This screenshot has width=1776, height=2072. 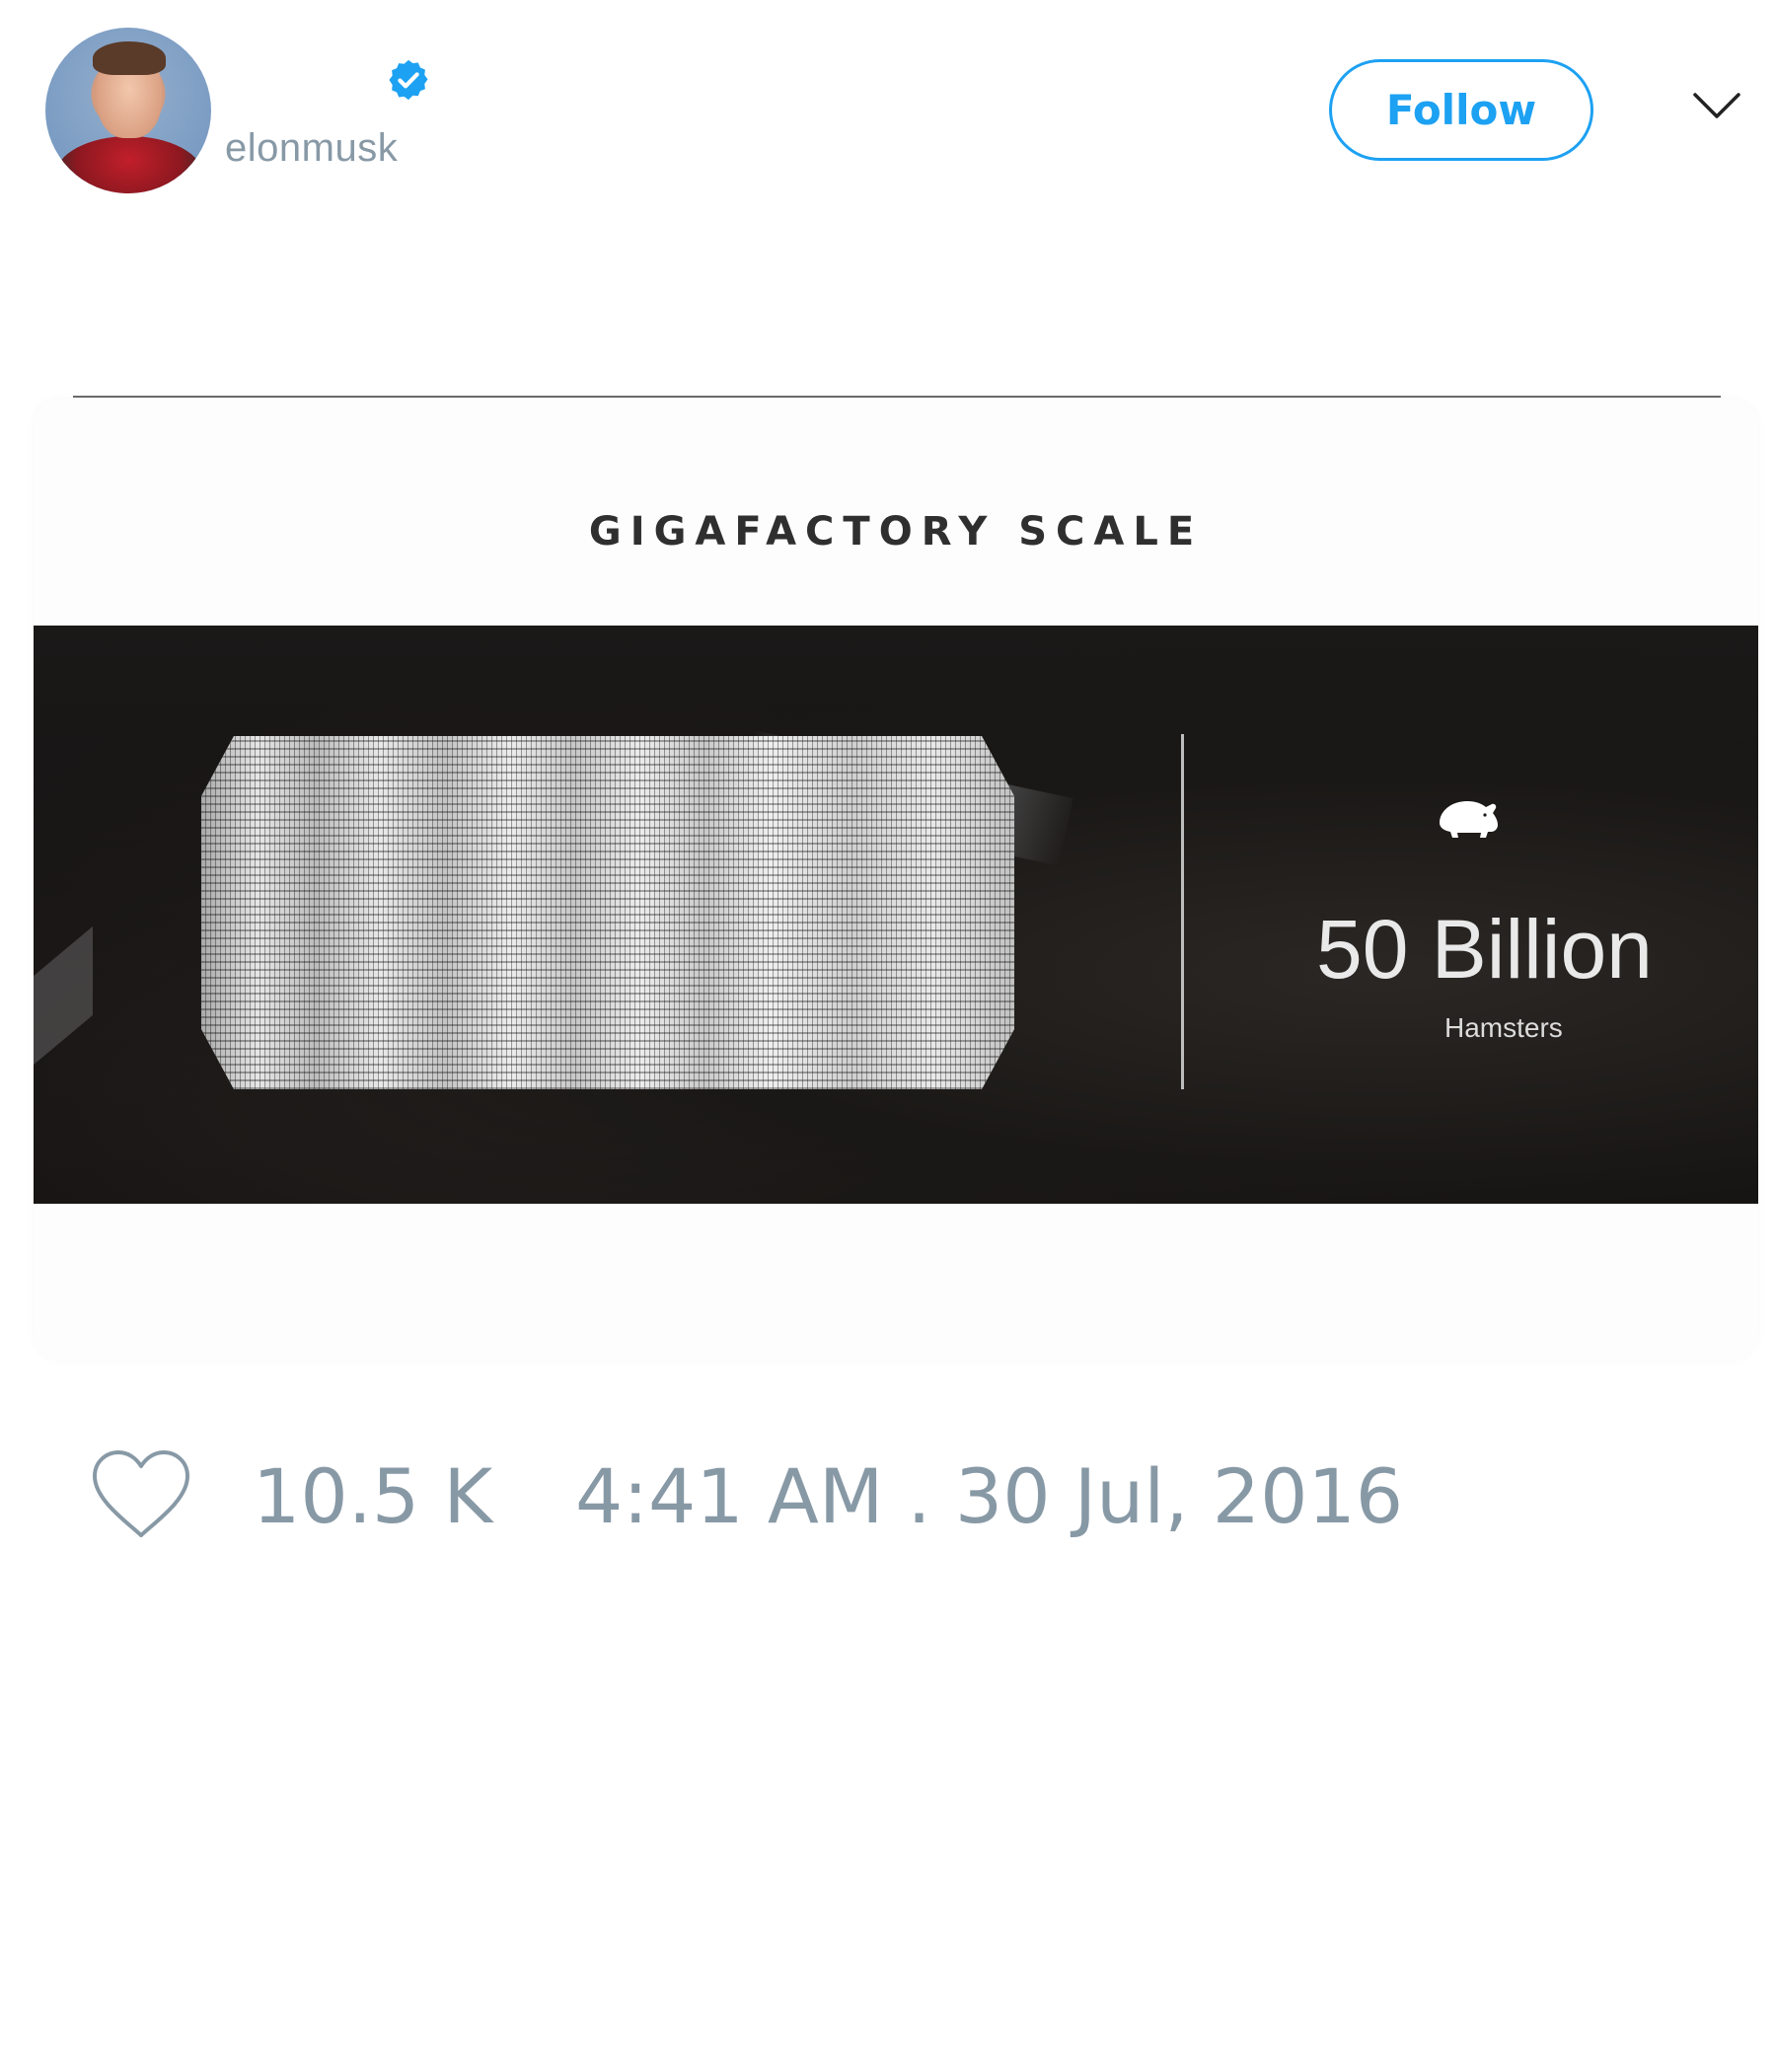 I want to click on avatar, so click(x=128, y=111).